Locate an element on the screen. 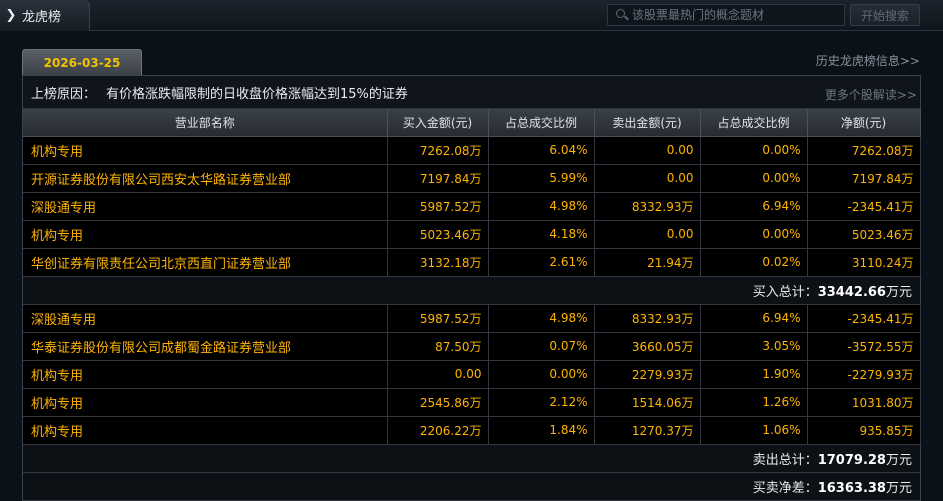 The image size is (943, 501). column-header: 净额(元) is located at coordinates (864, 123).